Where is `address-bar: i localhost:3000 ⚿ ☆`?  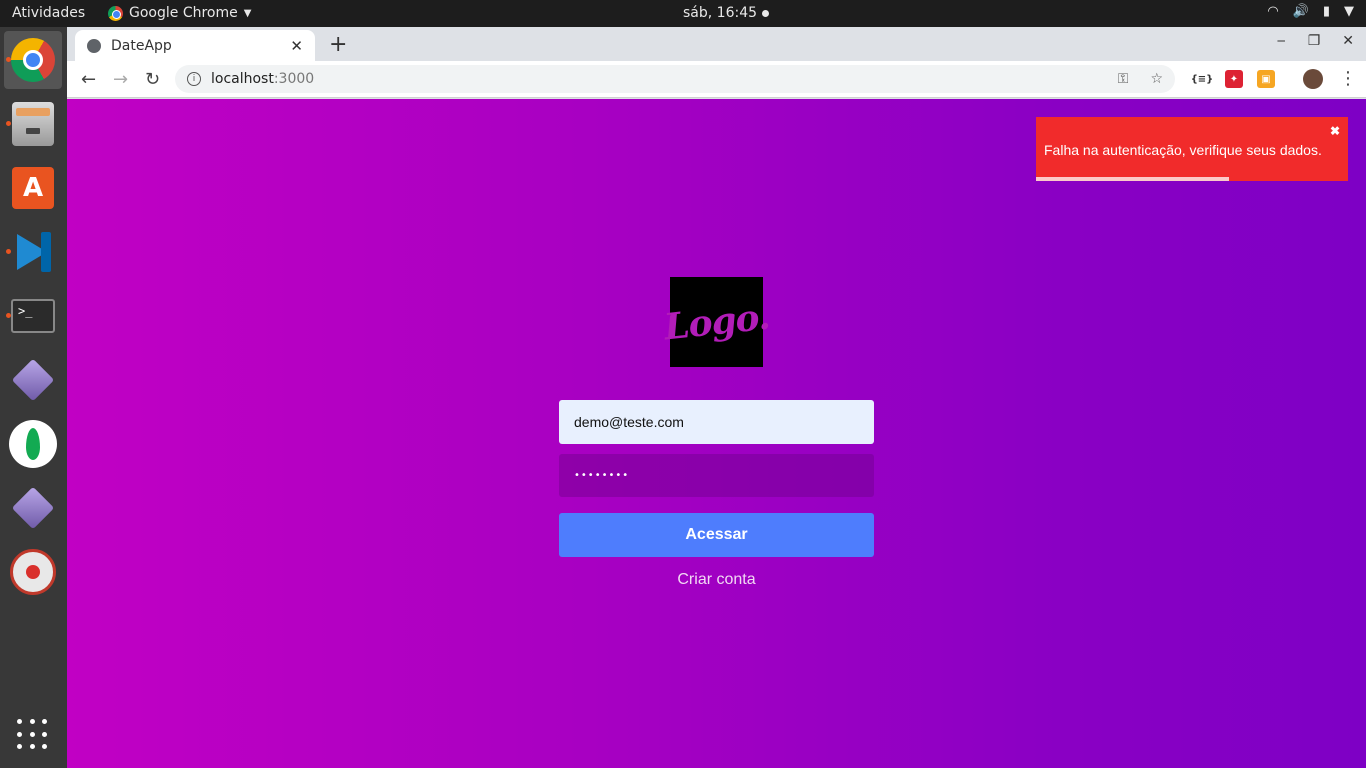
address-bar: i localhost:3000 ⚿ ☆ is located at coordinates (675, 79).